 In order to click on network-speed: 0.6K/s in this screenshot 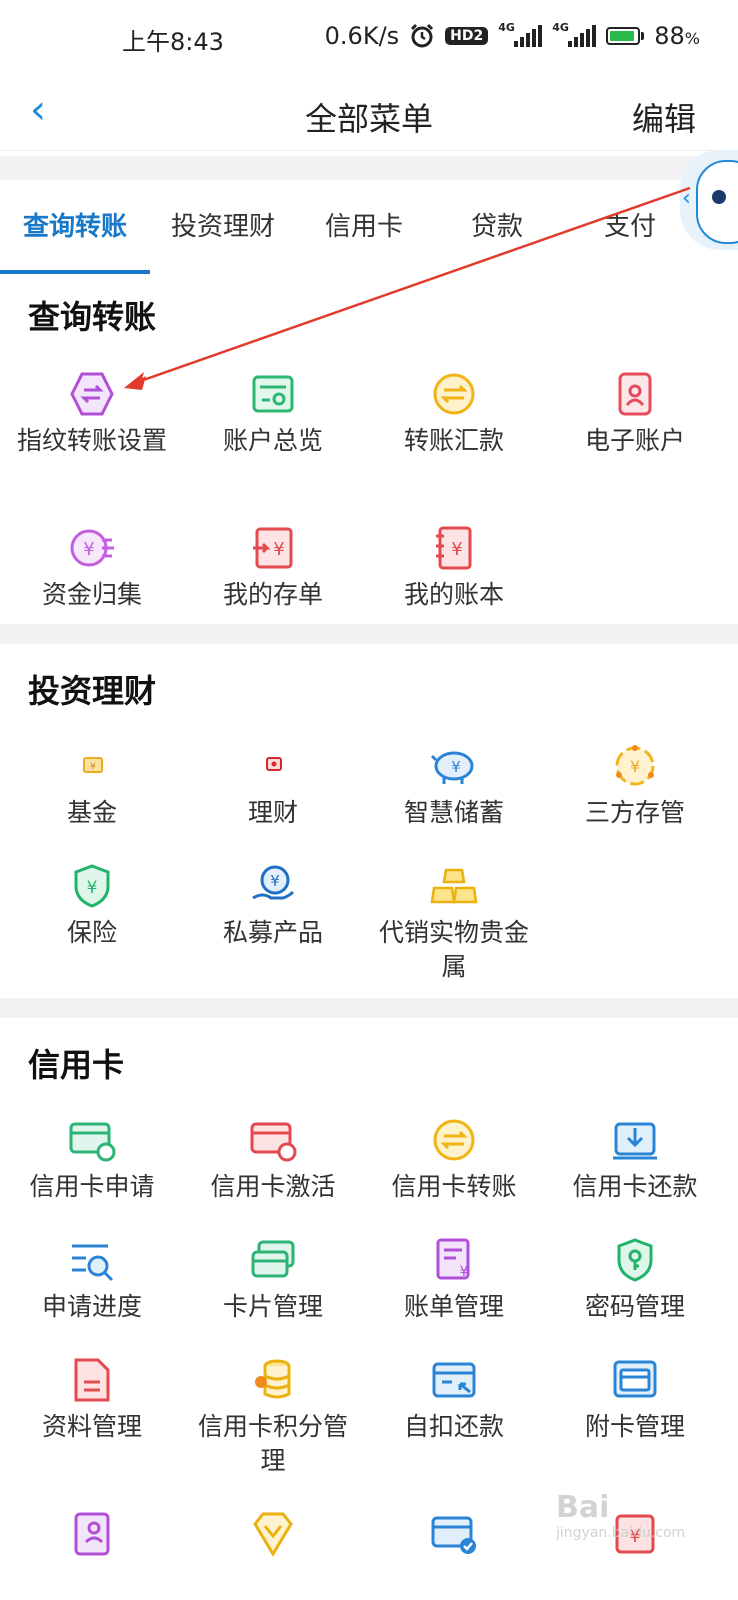, I will do `click(362, 36)`.